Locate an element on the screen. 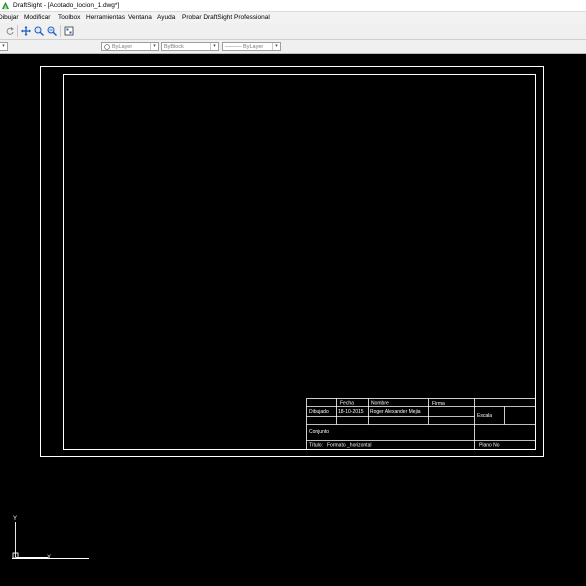 Image resolution: width=586 pixels, height=586 pixels. fecha-label: Fecha is located at coordinates (347, 404).